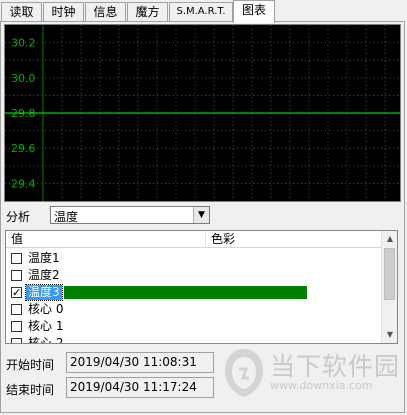 The height and width of the screenshot is (415, 407). Describe the element at coordinates (105, 11) in the screenshot. I see `tab-info: 信息` at that location.